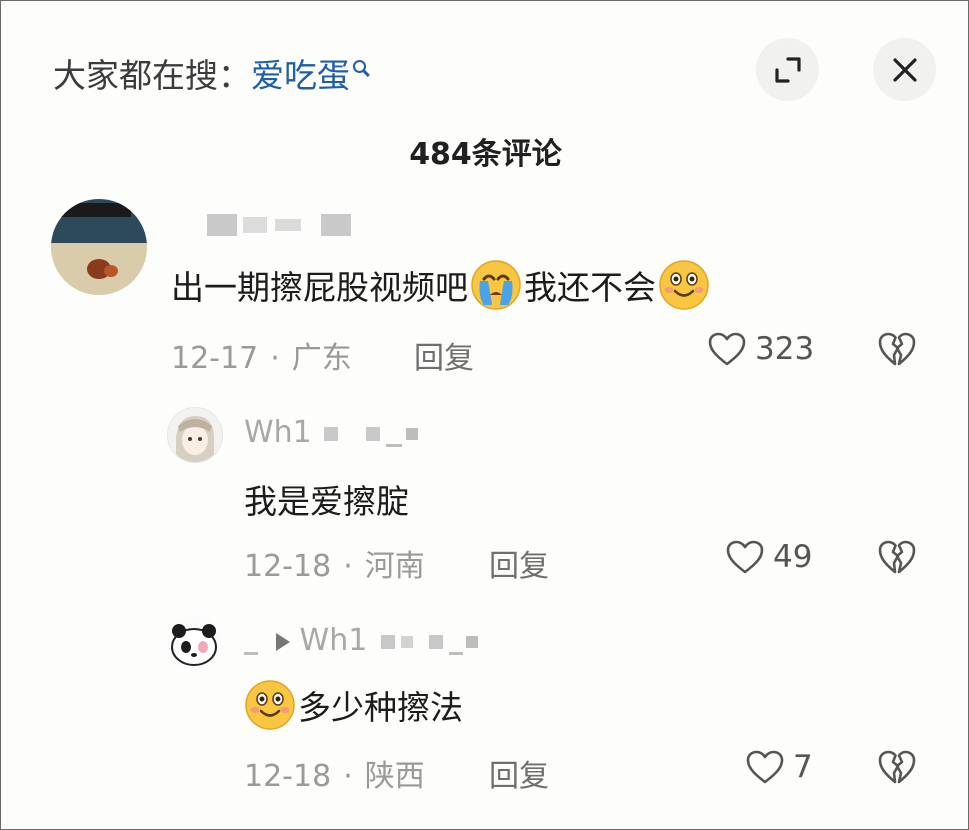 This screenshot has height=830, width=969. I want to click on comment-text: 出一期擦屁股视频吧 我还不会, so click(441, 285).